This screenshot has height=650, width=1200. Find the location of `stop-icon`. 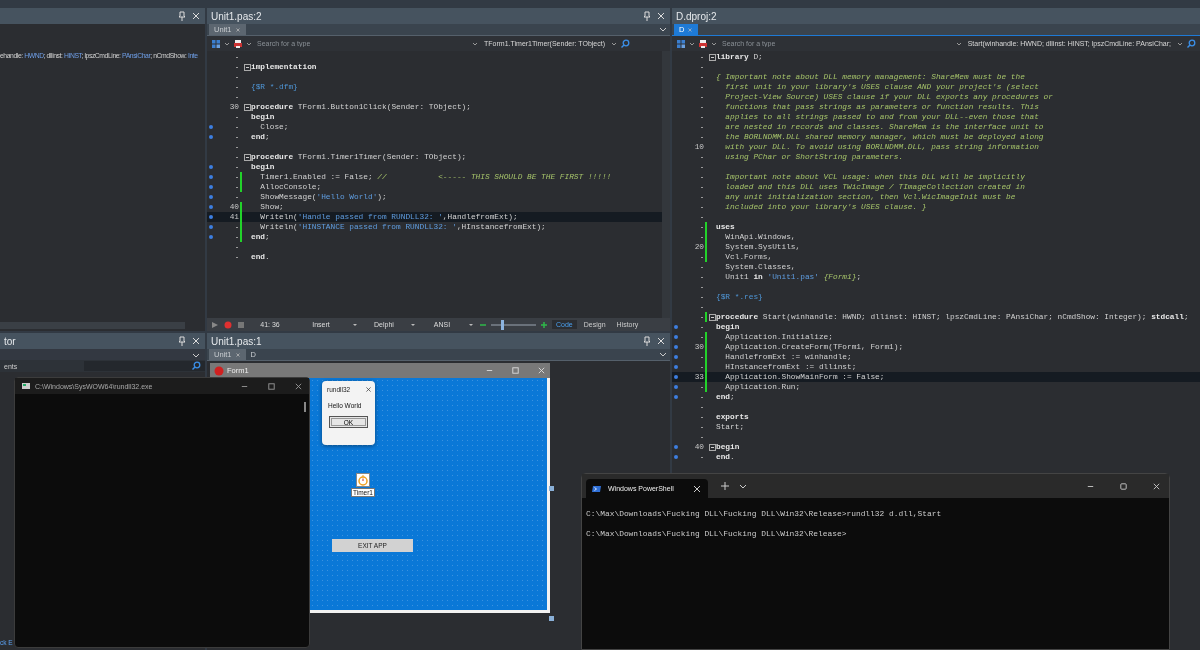

stop-icon is located at coordinates (241, 324).